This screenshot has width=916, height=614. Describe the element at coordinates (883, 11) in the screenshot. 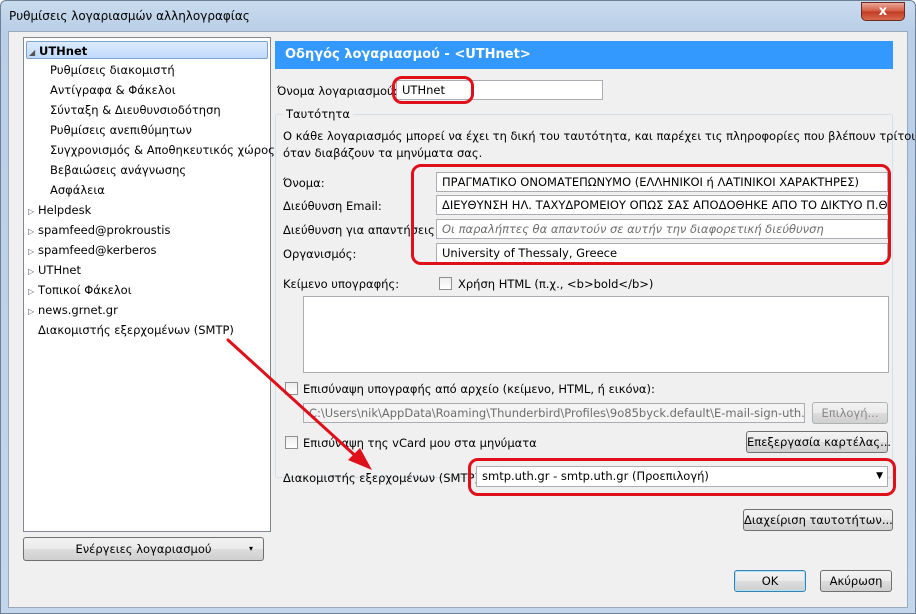

I see `close-button: x` at that location.